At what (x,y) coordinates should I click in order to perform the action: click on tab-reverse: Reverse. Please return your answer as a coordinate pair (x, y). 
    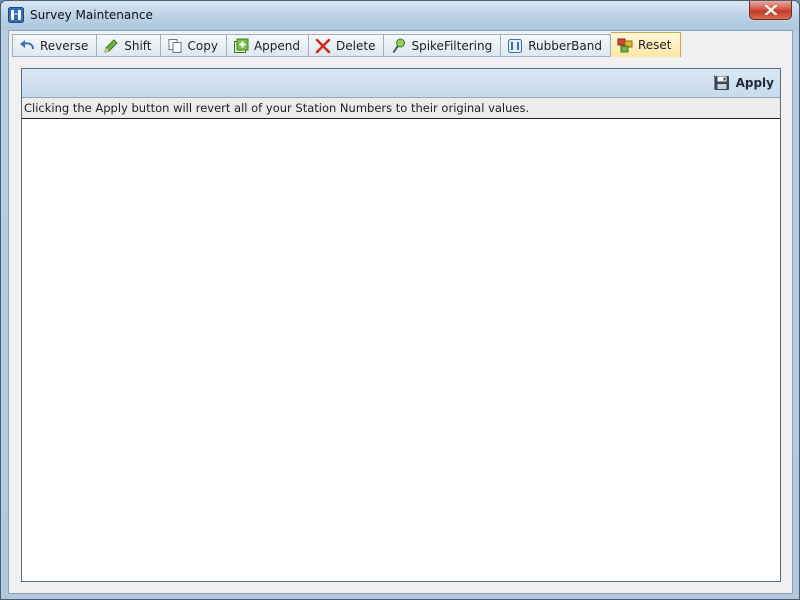
    Looking at the image, I should click on (55, 45).